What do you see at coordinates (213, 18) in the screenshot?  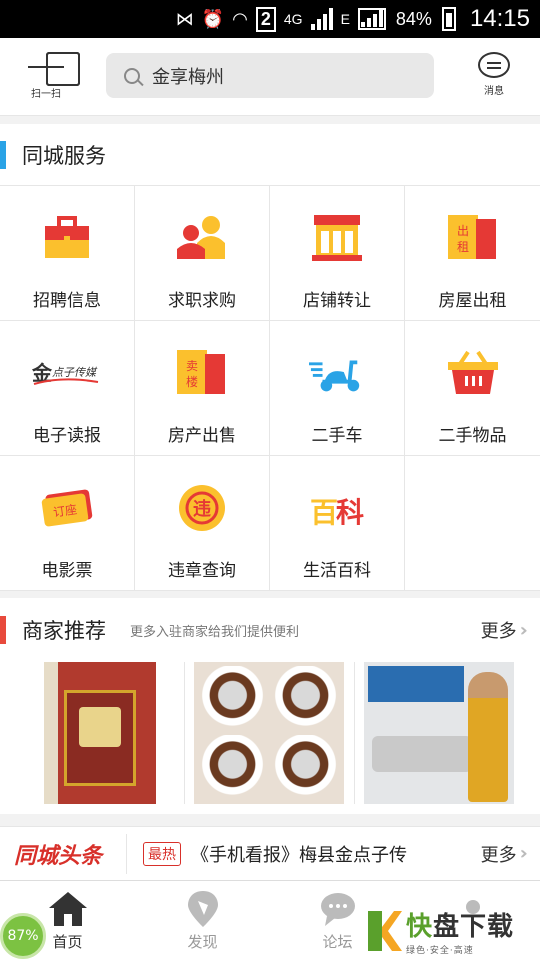 I see `alarm-icon: ⏰` at bounding box center [213, 18].